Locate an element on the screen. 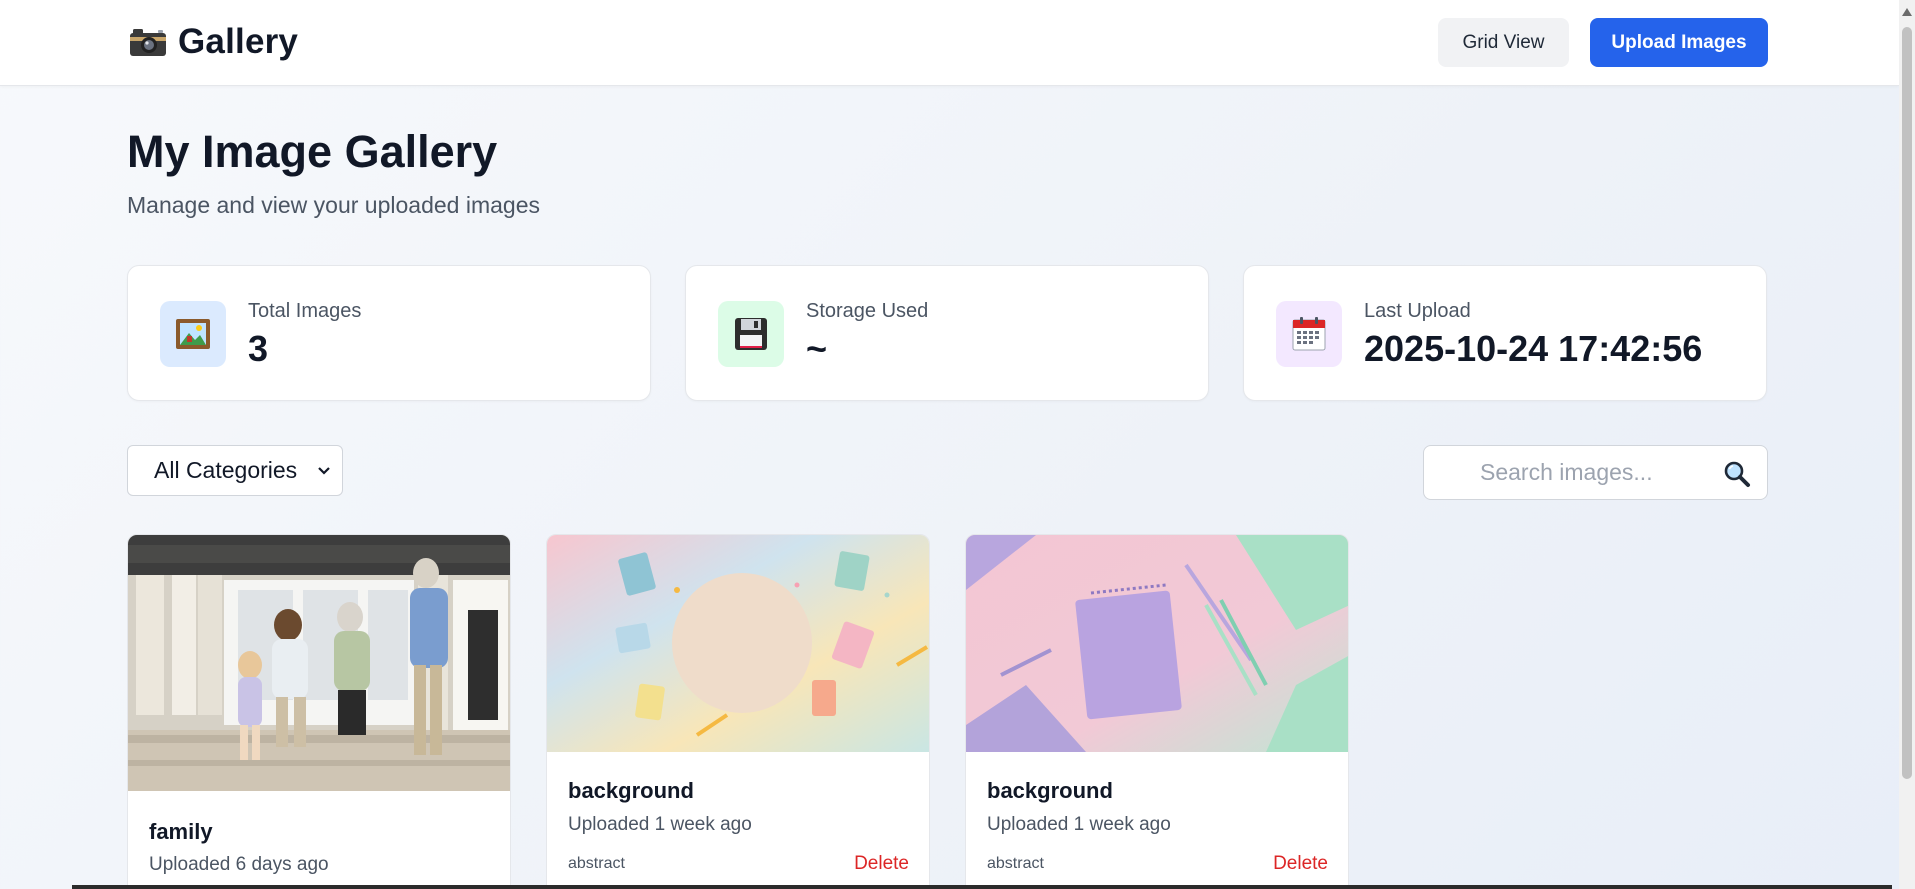 This screenshot has height=889, width=1915. scroll-up-arrow-icon is located at coordinates (1907, 12).